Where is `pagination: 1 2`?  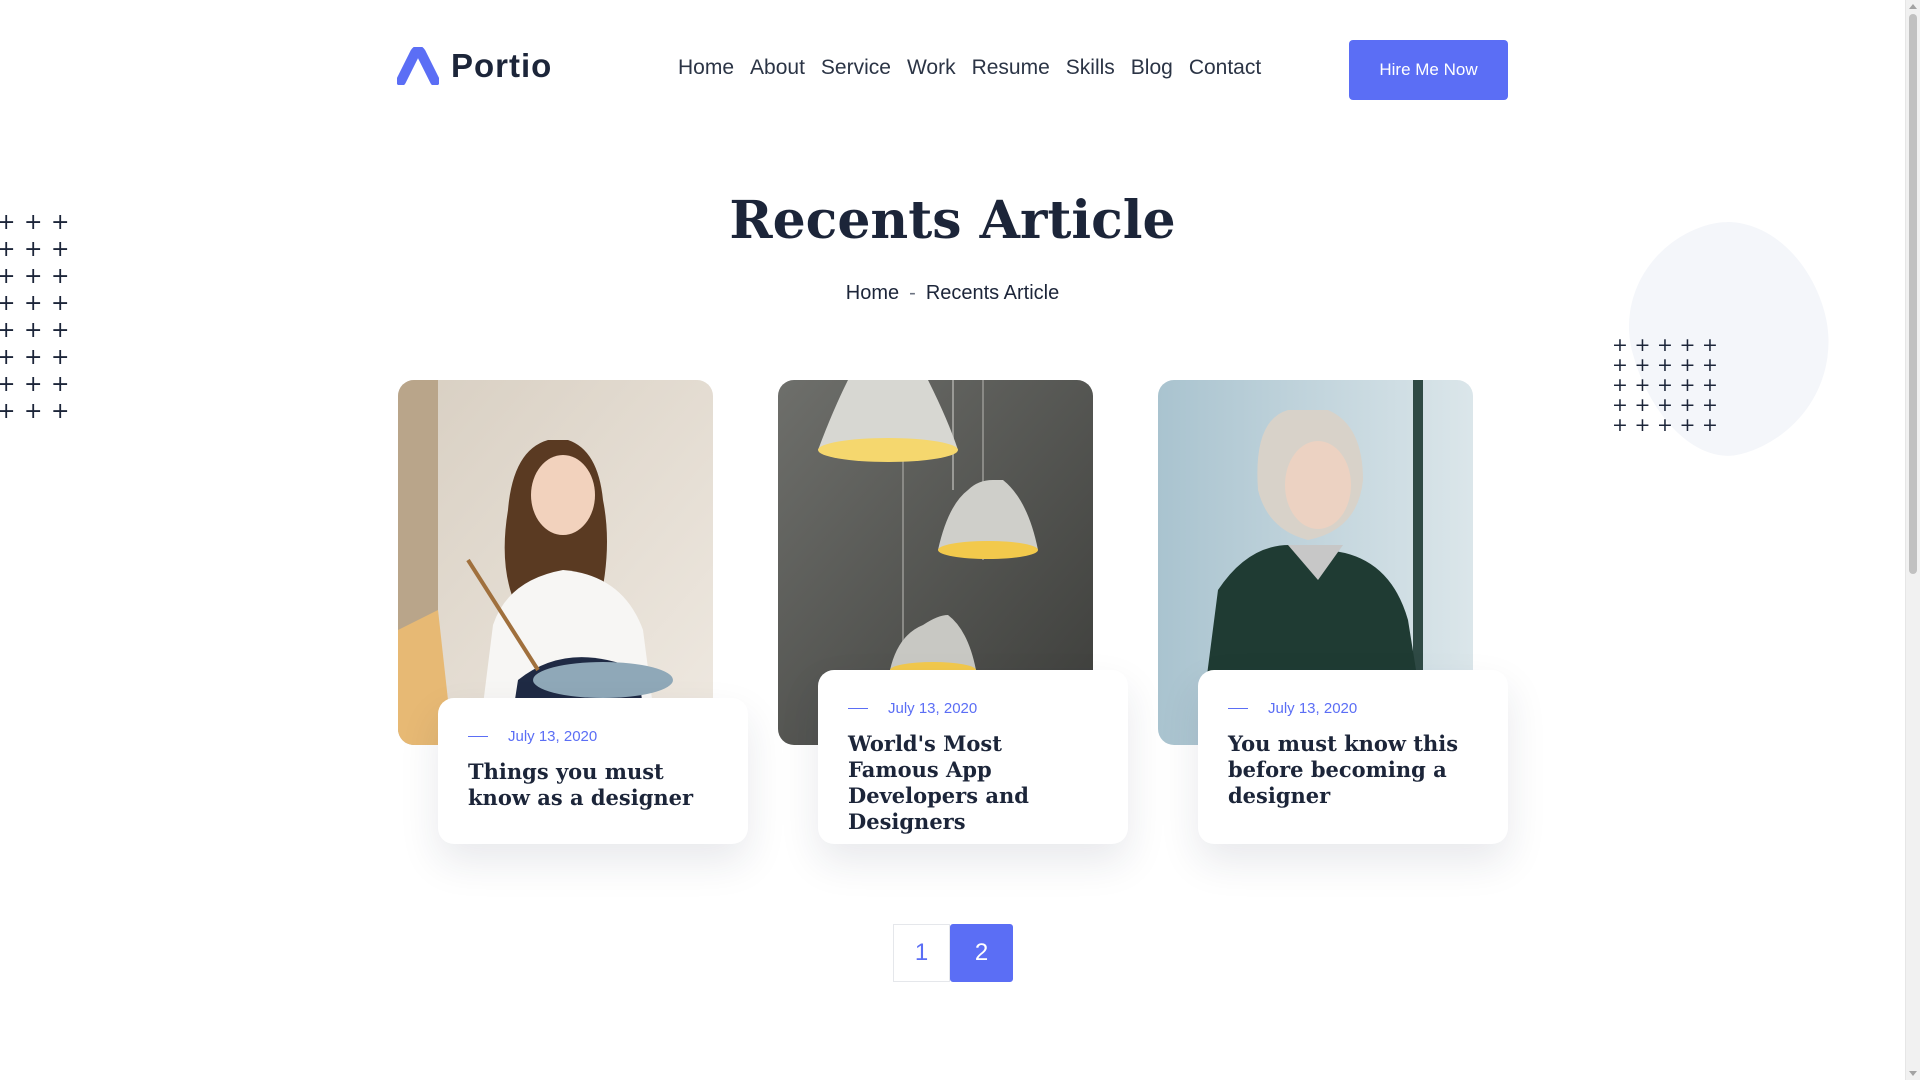 pagination: 1 2 is located at coordinates (953, 953).